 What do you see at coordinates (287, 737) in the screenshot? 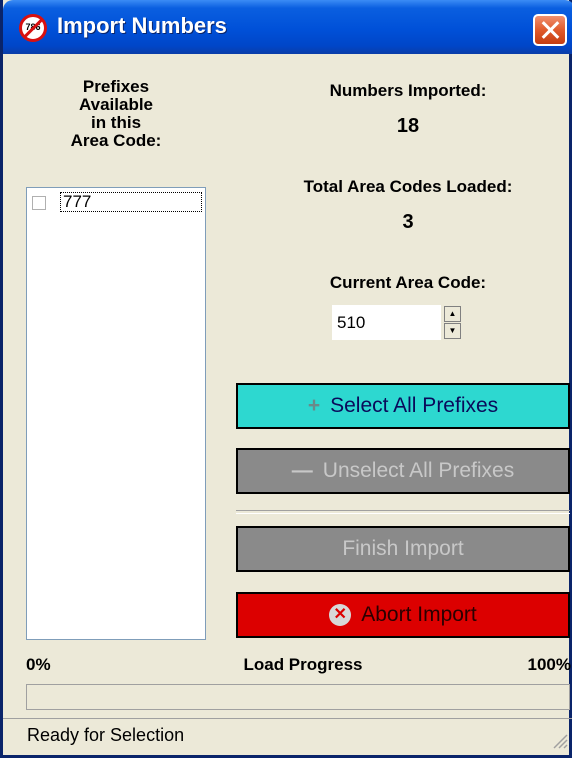
I see `status-bar: Ready for Selection` at bounding box center [287, 737].